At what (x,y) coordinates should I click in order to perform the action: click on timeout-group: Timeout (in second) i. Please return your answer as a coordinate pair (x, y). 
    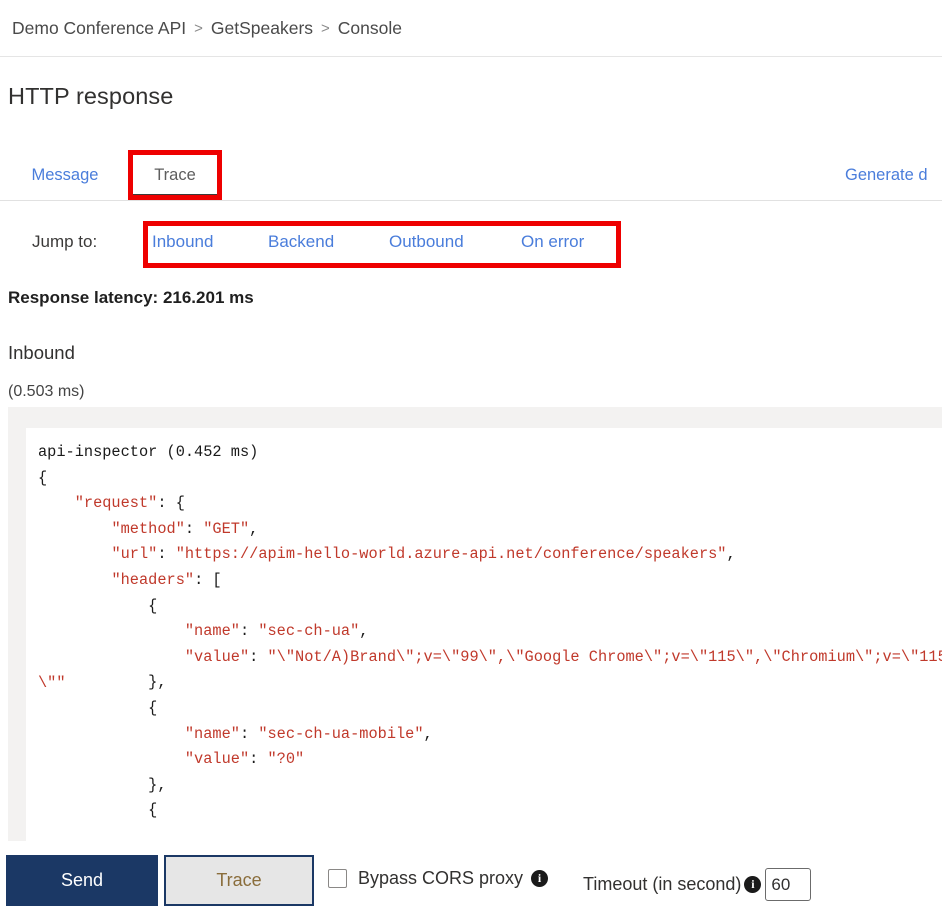
    Looking at the image, I should click on (697, 884).